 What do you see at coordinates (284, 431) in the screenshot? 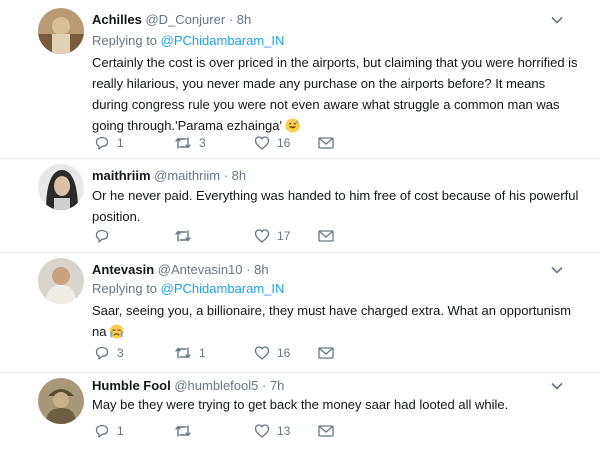
I see `like-count: 13` at bounding box center [284, 431].